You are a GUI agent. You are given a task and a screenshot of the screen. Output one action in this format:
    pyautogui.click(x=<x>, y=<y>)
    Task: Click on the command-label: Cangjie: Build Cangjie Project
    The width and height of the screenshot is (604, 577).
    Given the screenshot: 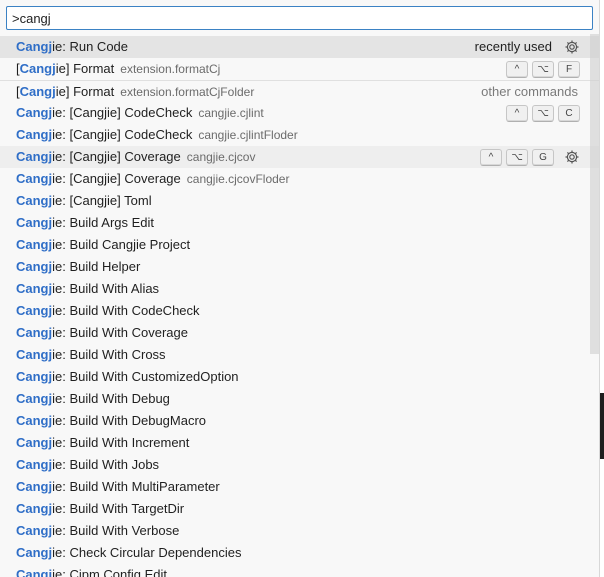 What is the action you would take?
    pyautogui.click(x=103, y=244)
    